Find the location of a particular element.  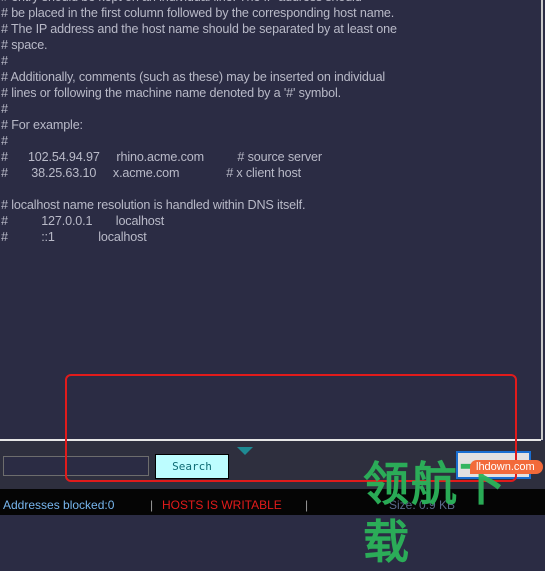

editor-line: # 127.0.0.1 localhost is located at coordinates (83, 221).